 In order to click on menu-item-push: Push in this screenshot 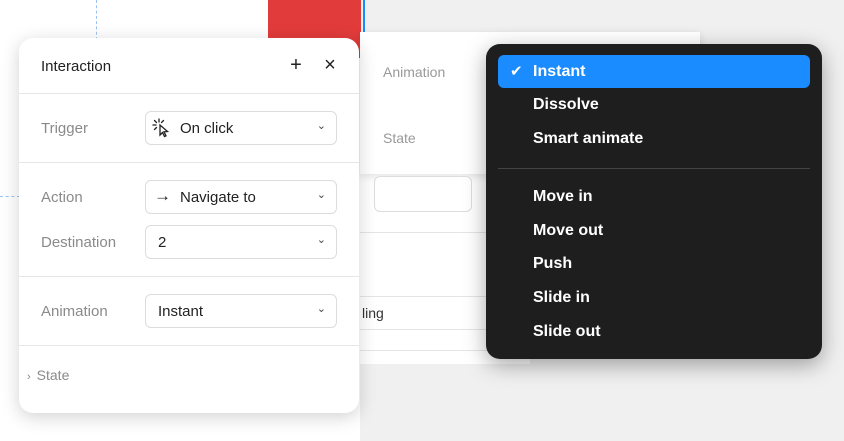, I will do `click(654, 263)`.